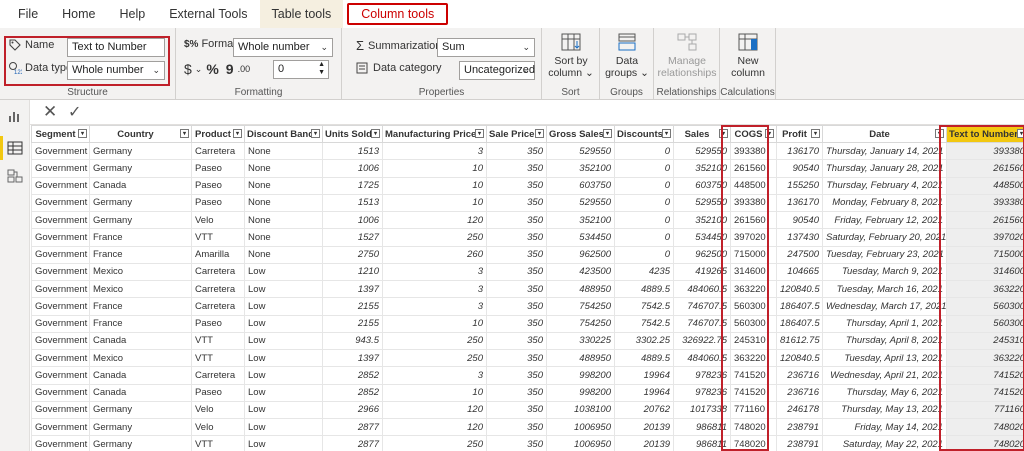  I want to click on data-view-icon, so click(15, 148).